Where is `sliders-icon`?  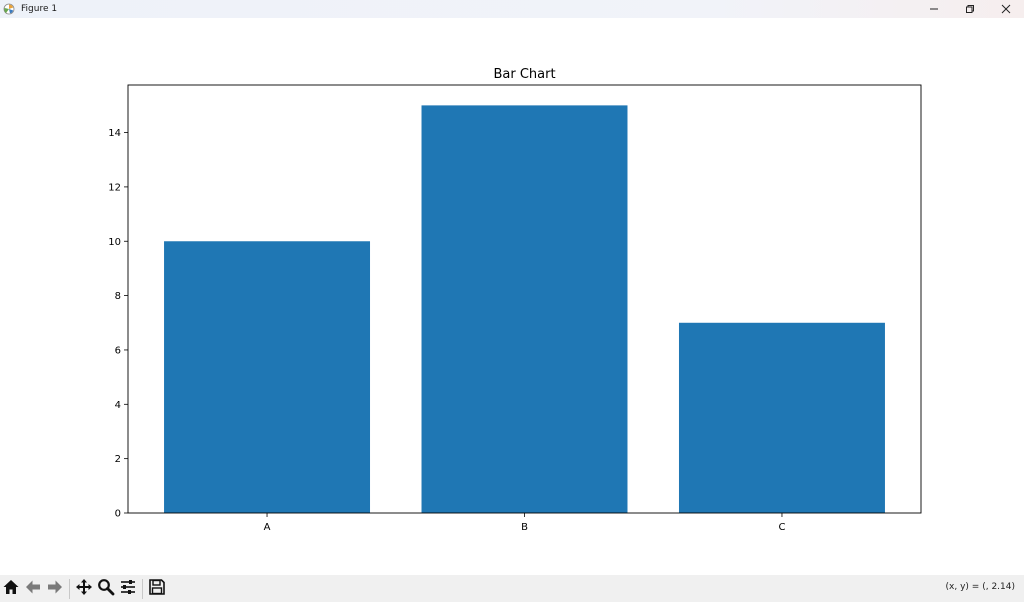 sliders-icon is located at coordinates (128, 589).